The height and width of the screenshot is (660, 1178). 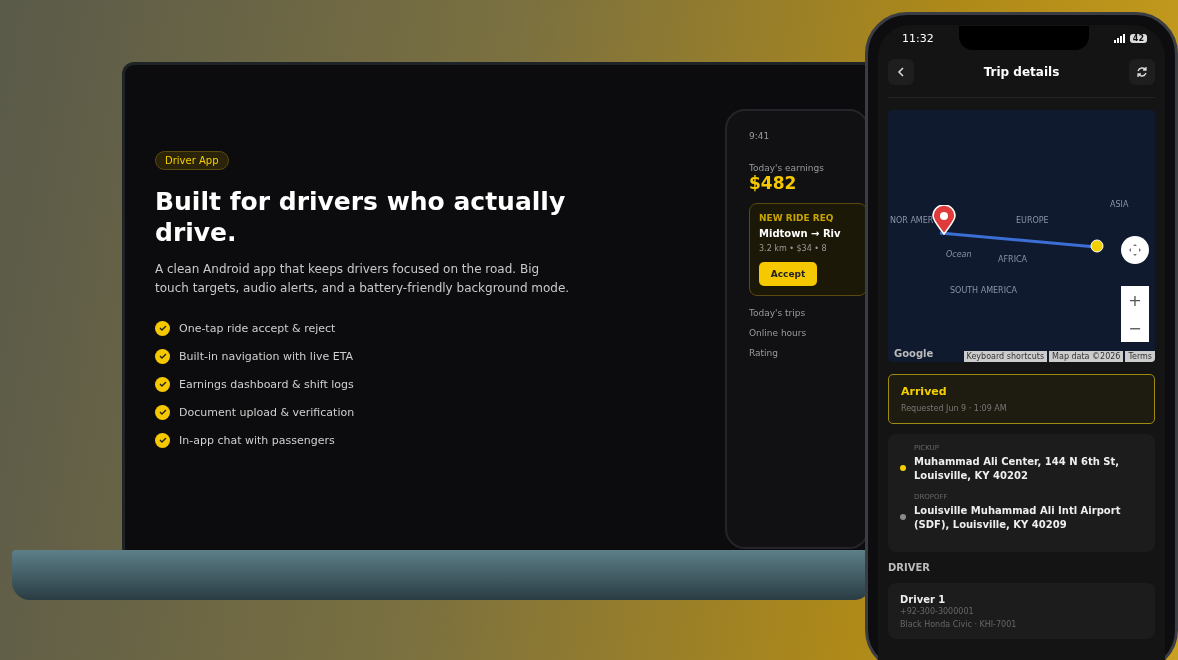 I want to click on back-button, so click(x=901, y=72).